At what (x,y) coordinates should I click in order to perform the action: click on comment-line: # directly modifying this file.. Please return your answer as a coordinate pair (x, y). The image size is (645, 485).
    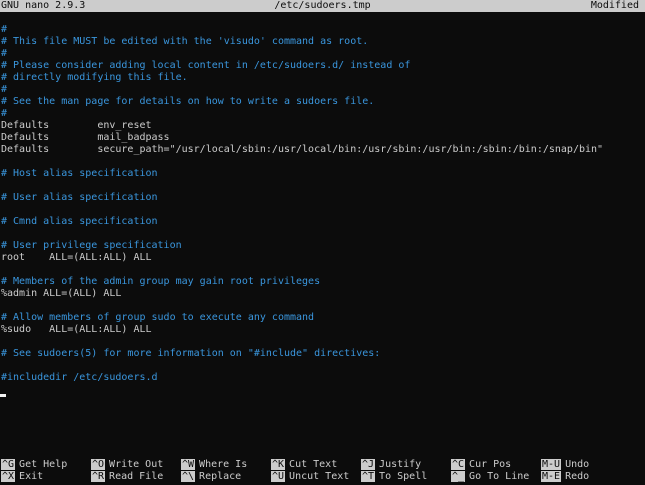
    Looking at the image, I should click on (94, 77).